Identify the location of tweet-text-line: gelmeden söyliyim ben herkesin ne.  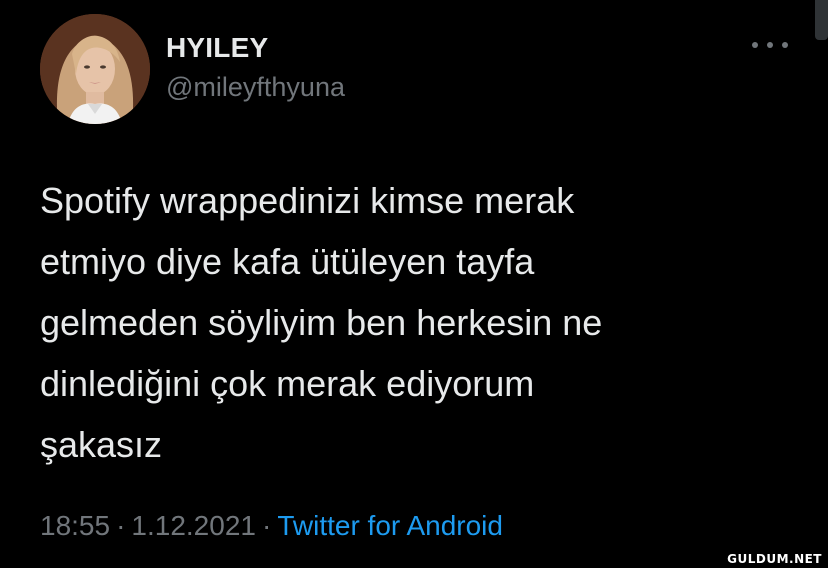
(321, 322).